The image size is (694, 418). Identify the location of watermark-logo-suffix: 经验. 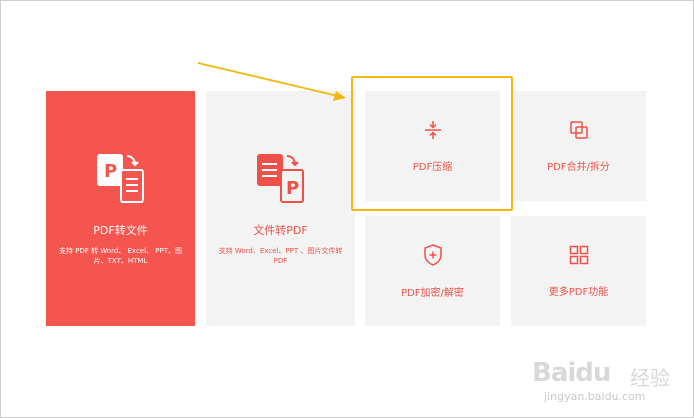
(650, 378).